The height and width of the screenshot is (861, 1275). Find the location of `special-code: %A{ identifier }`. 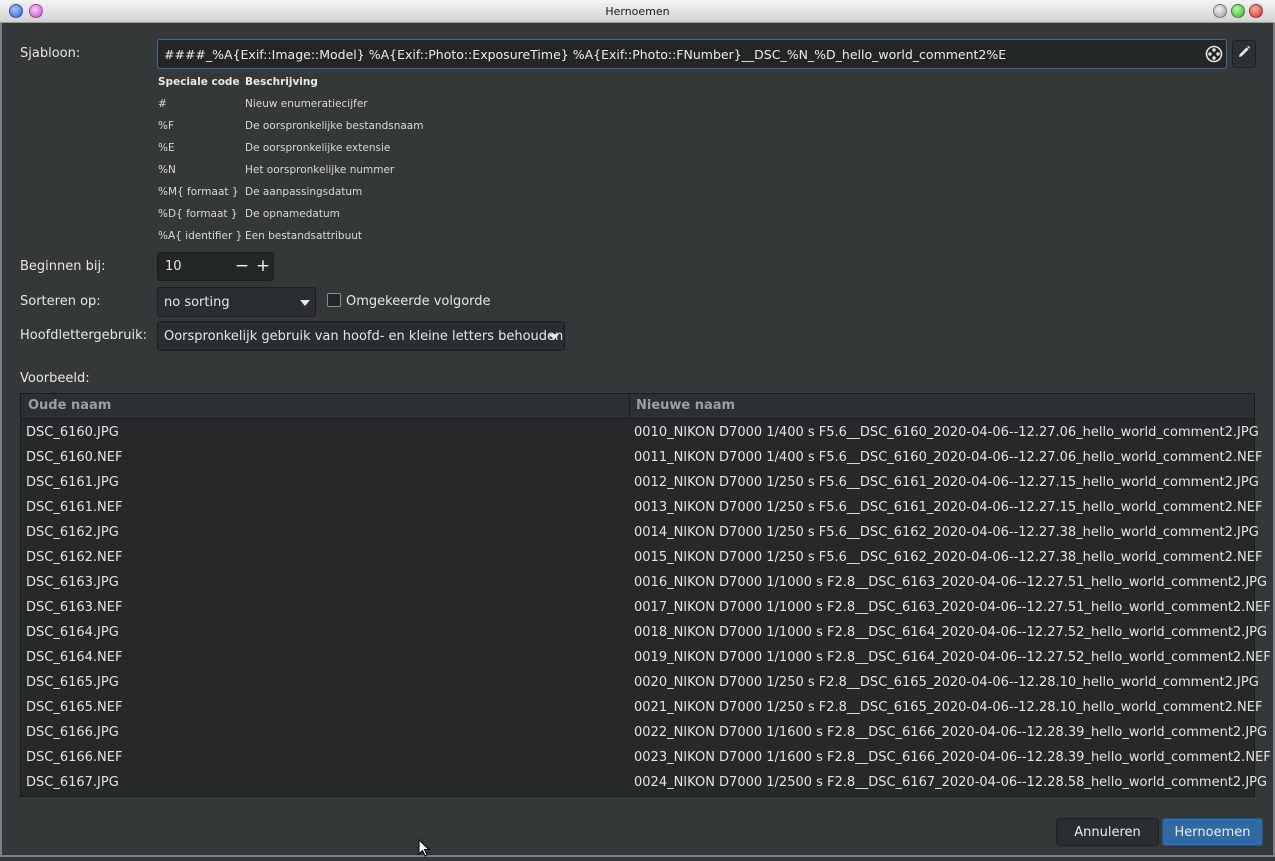

special-code: %A{ identifier } is located at coordinates (200, 236).